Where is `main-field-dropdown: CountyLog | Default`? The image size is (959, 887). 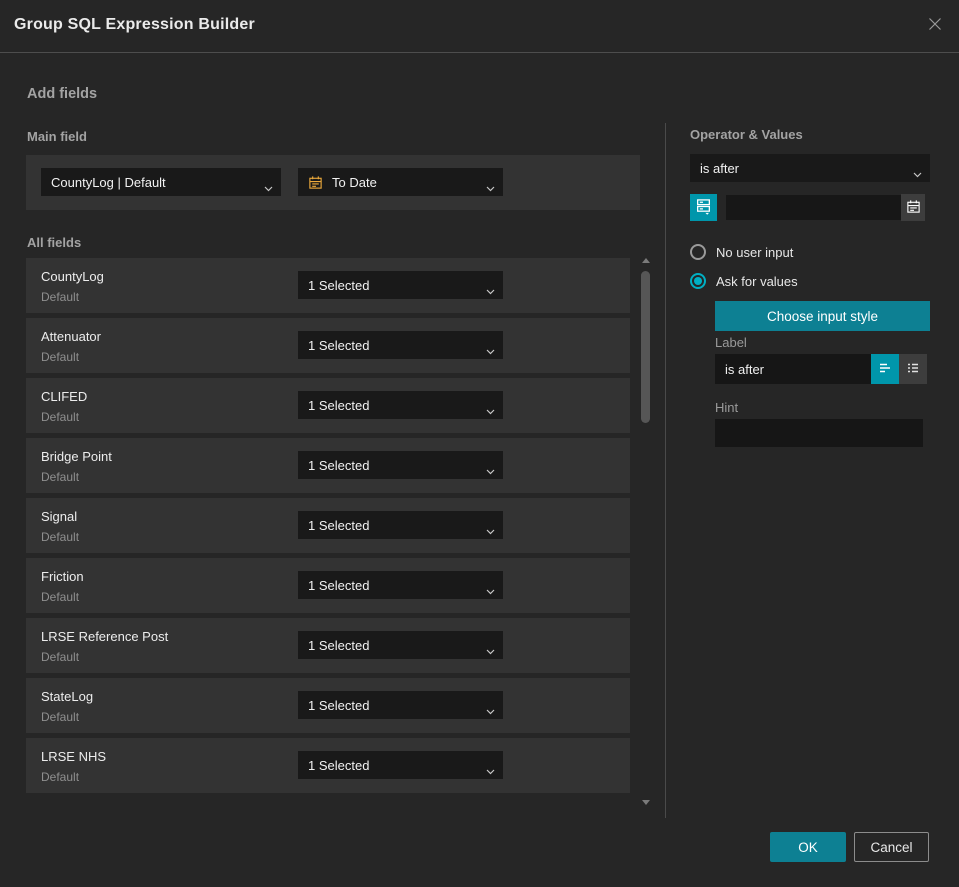 main-field-dropdown: CountyLog | Default is located at coordinates (161, 182).